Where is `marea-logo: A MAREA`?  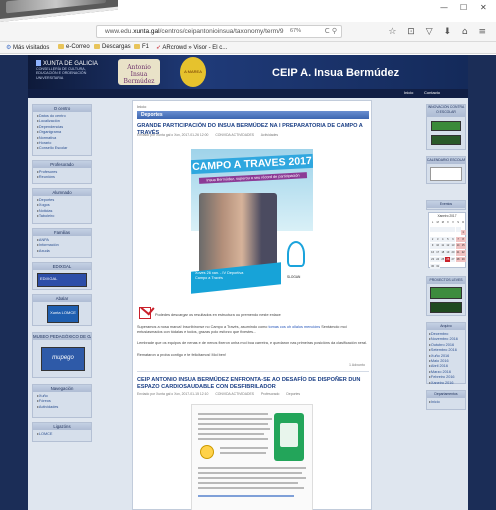
marea-logo: A MAREA is located at coordinates (193, 72).